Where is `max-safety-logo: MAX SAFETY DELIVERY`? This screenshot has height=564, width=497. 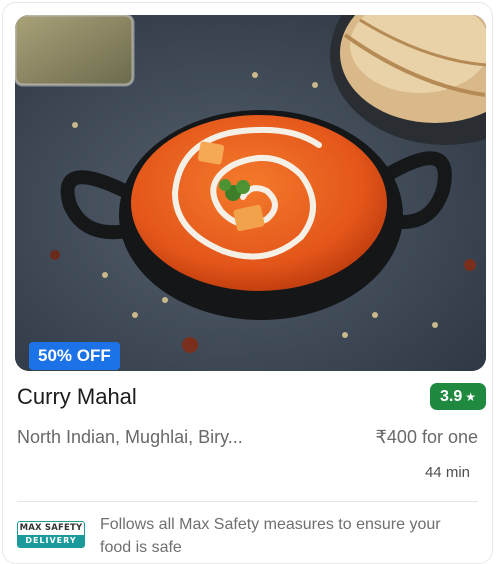 max-safety-logo: MAX SAFETY DELIVERY is located at coordinates (51, 534).